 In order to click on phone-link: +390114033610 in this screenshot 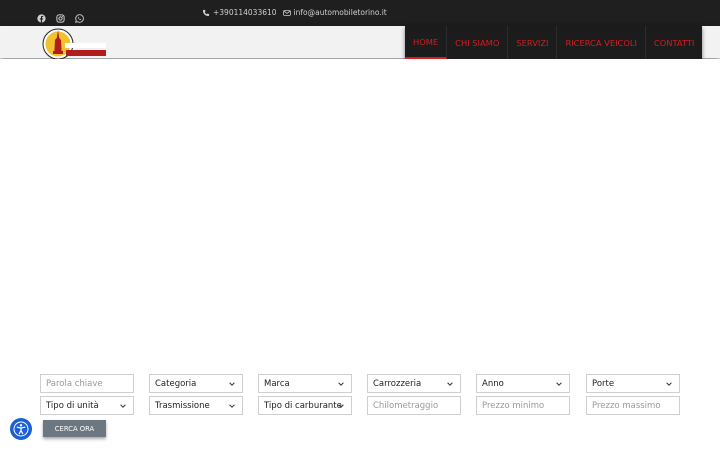, I will do `click(239, 12)`.